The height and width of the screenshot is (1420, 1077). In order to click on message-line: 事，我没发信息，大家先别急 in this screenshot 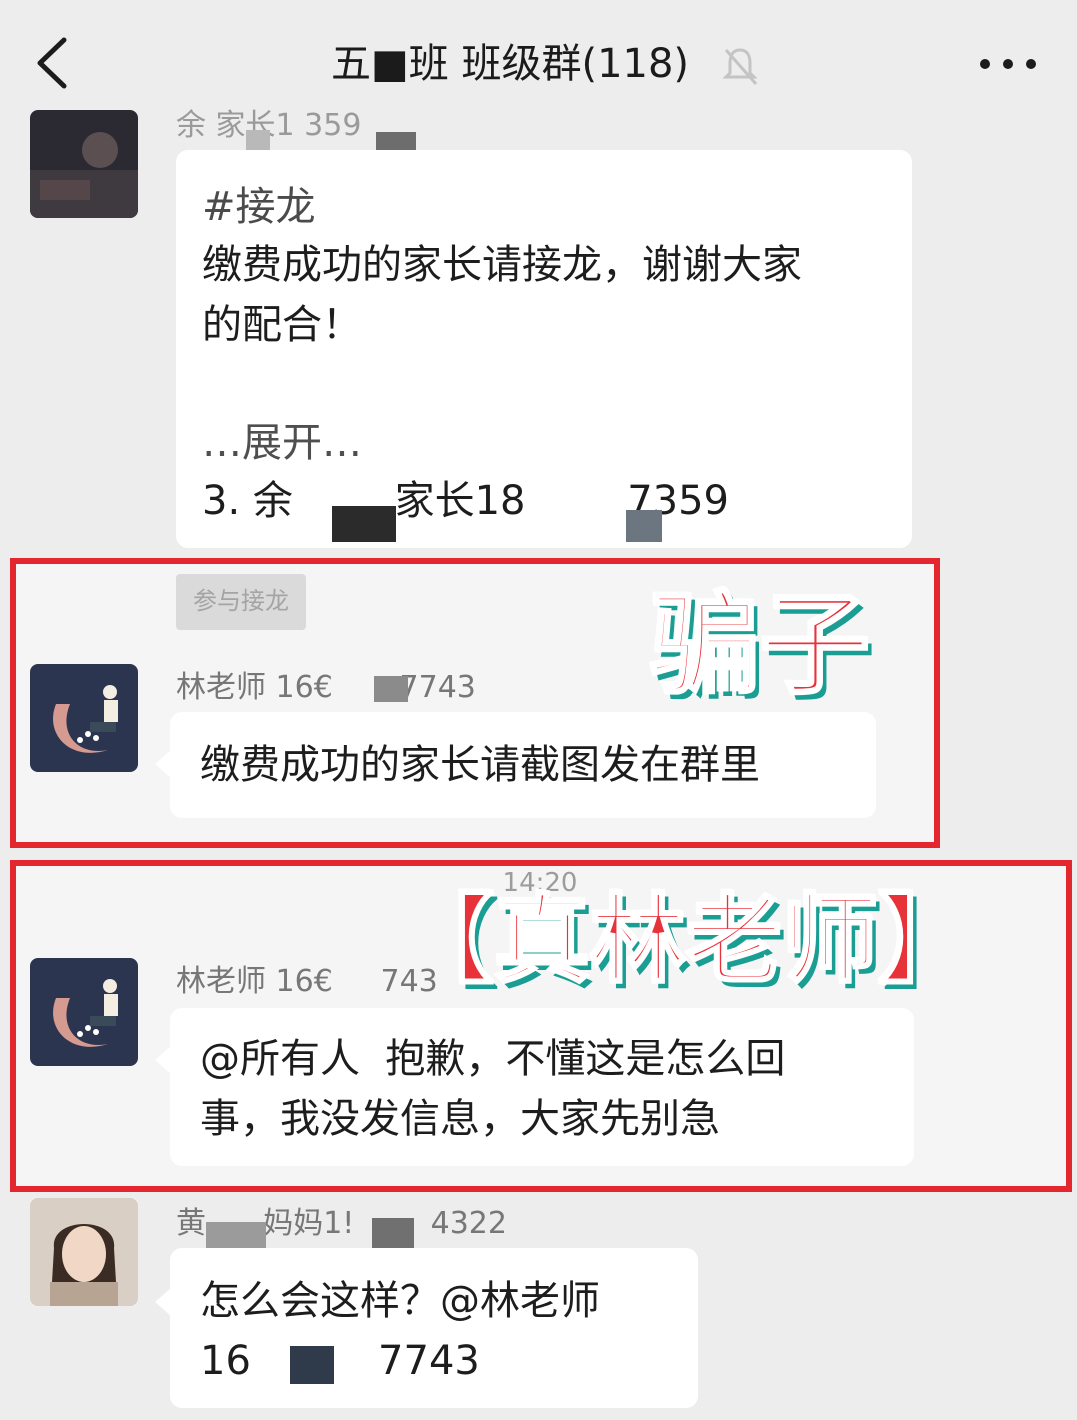, I will do `click(460, 1119)`.